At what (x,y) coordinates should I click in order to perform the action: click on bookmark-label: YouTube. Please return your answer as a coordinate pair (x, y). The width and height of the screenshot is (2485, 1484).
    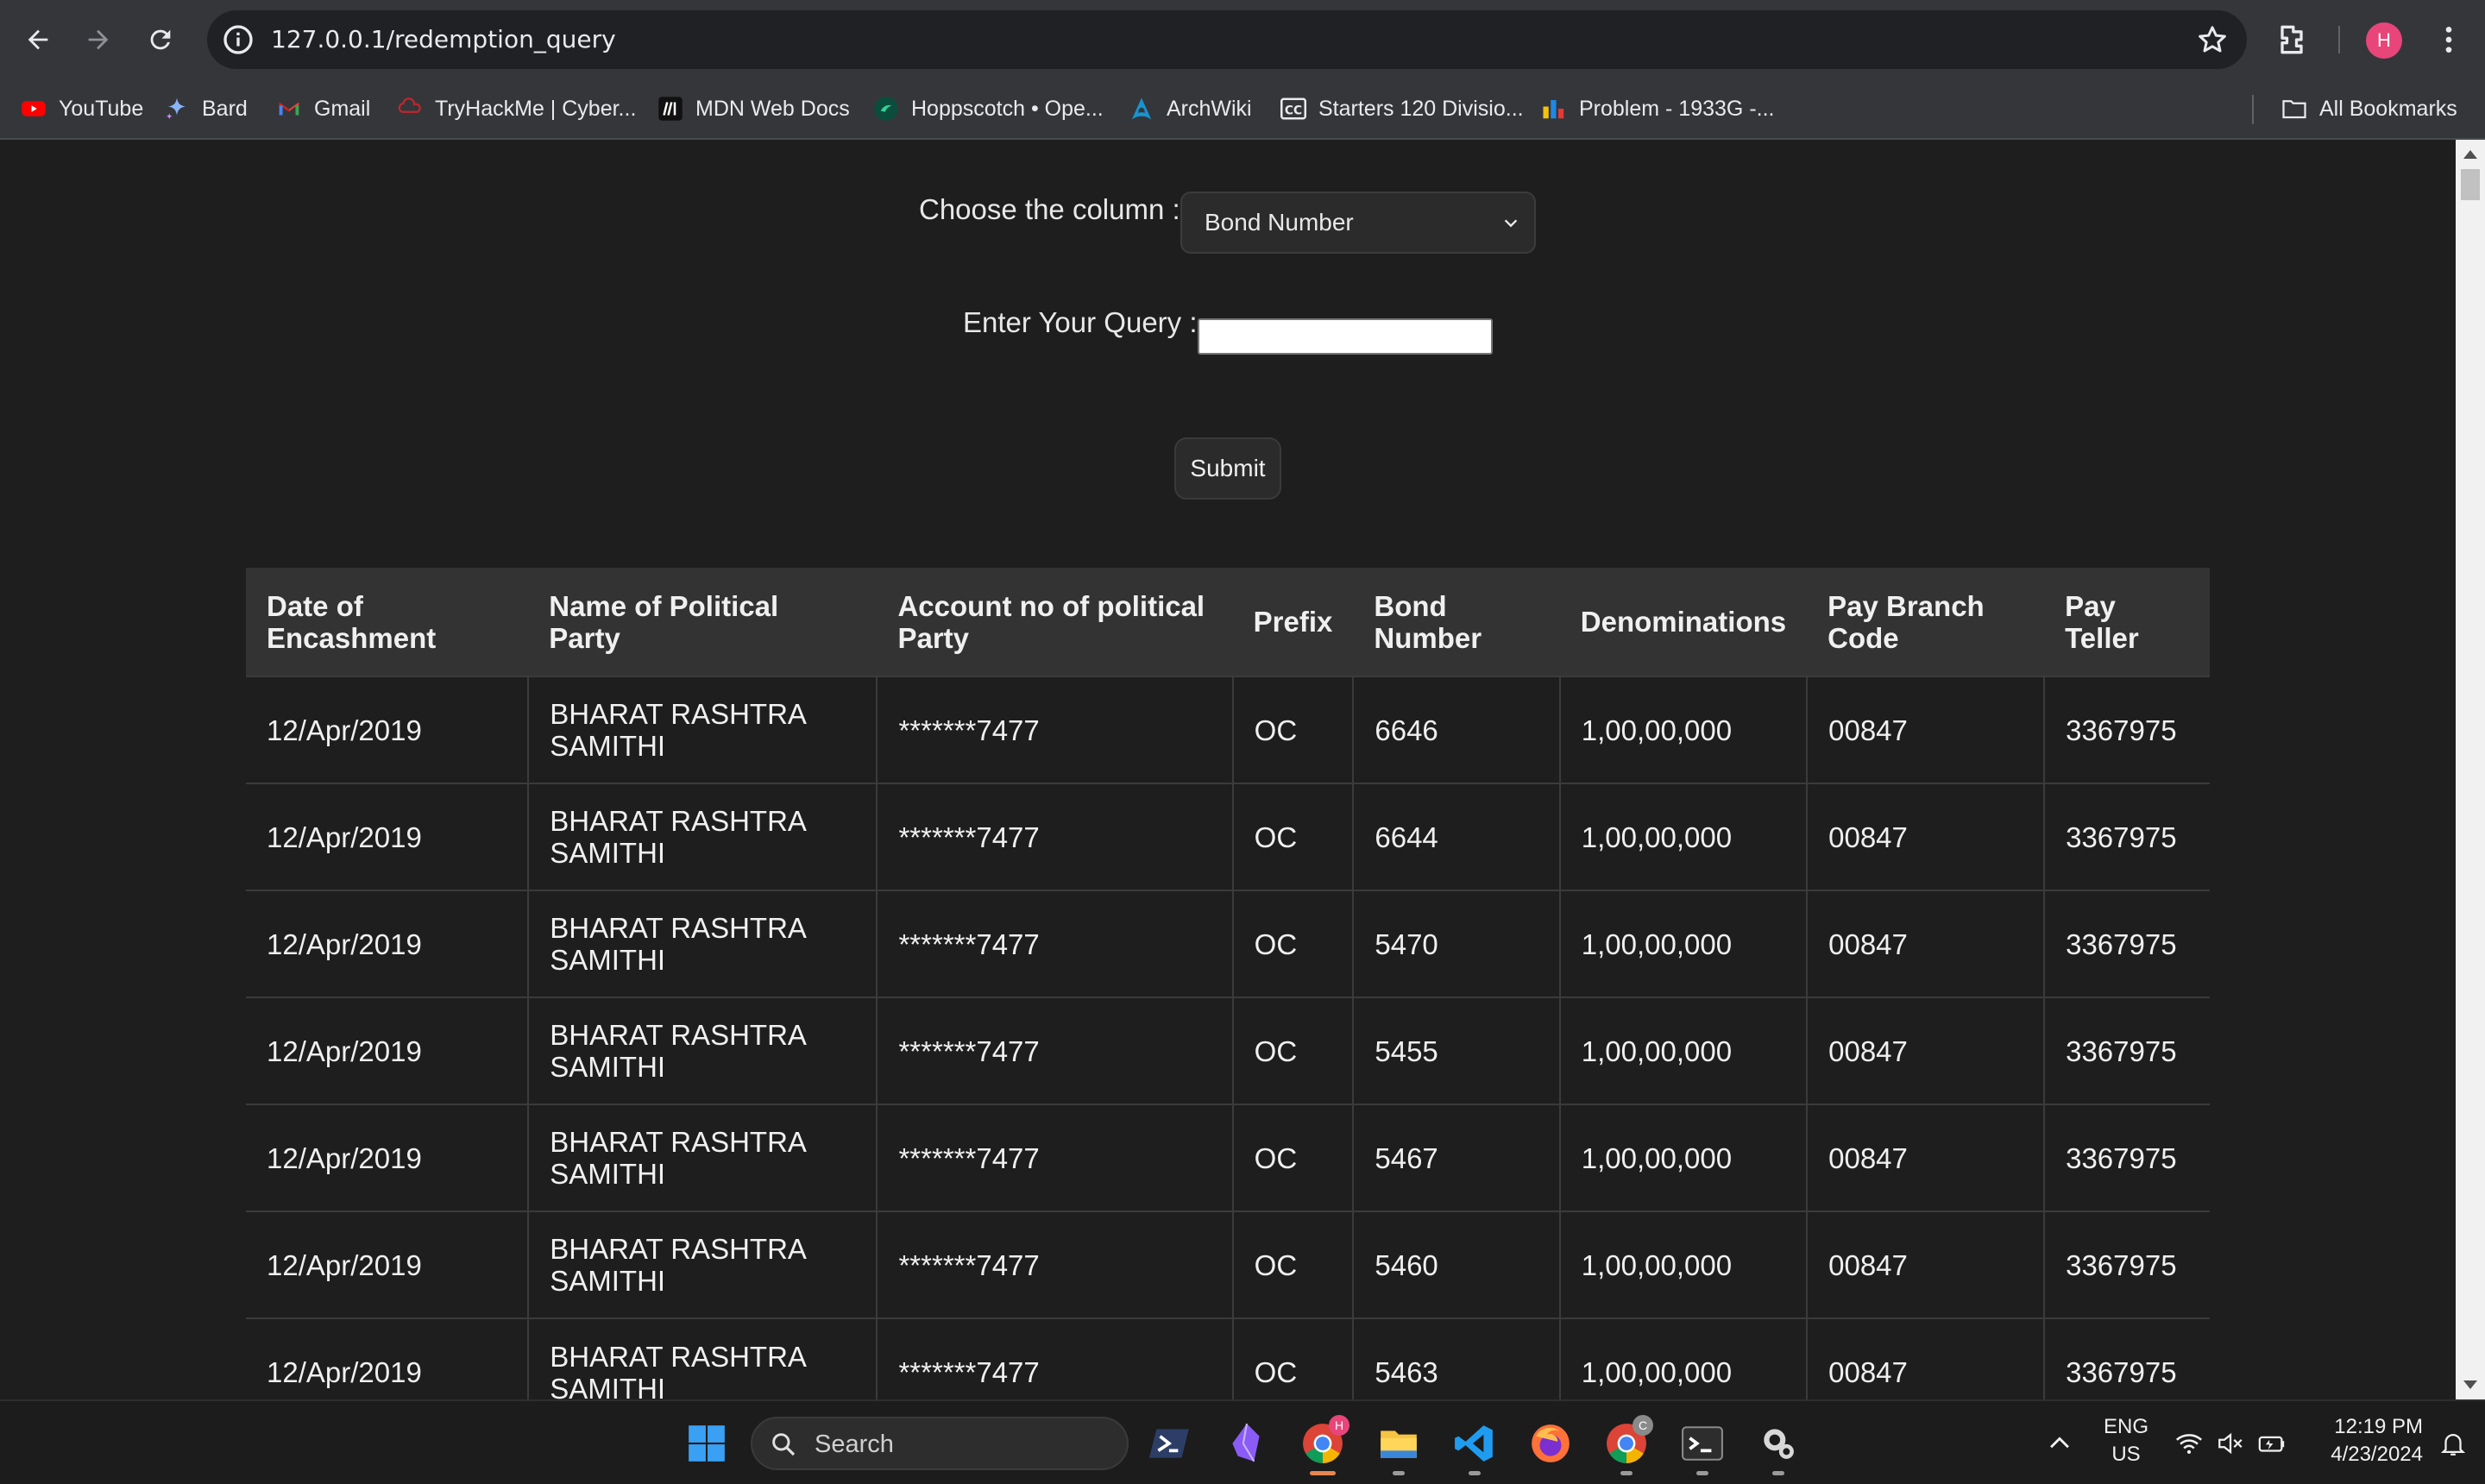
    Looking at the image, I should click on (101, 108).